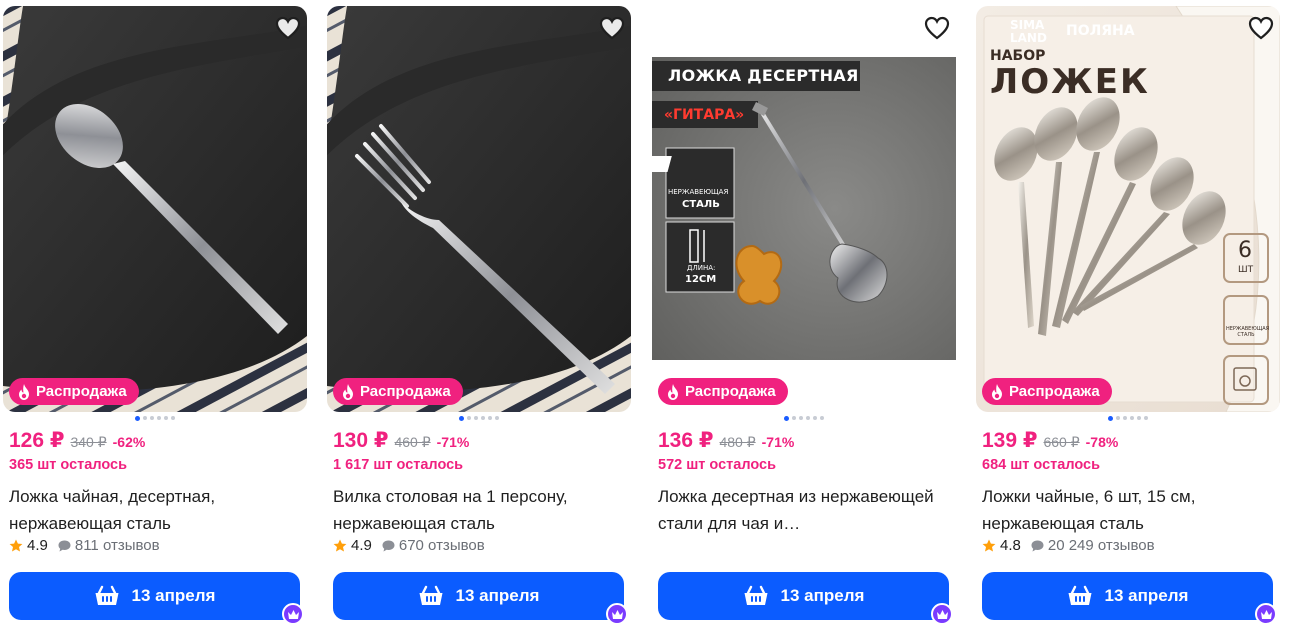  I want to click on image-material-line1: НЕРЖАВЕЮЩАЯ, so click(698, 192).